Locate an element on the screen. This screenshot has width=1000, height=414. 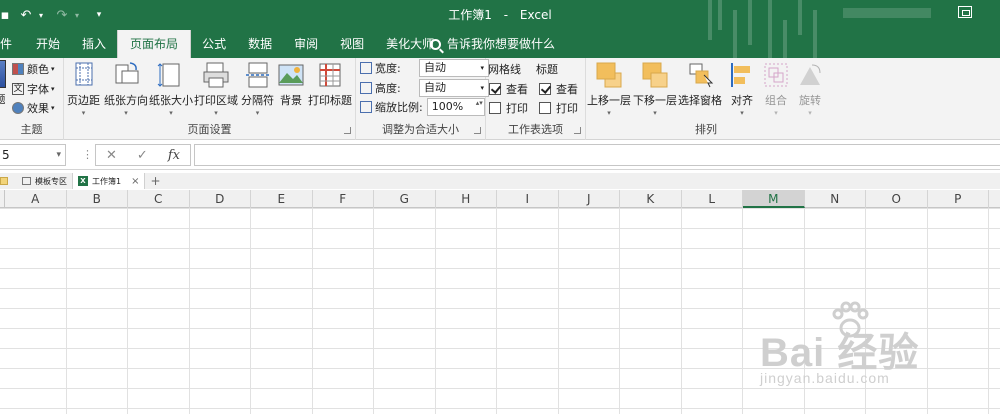
height-row: 高度: 自动 ▾ is located at coordinates (424, 88).